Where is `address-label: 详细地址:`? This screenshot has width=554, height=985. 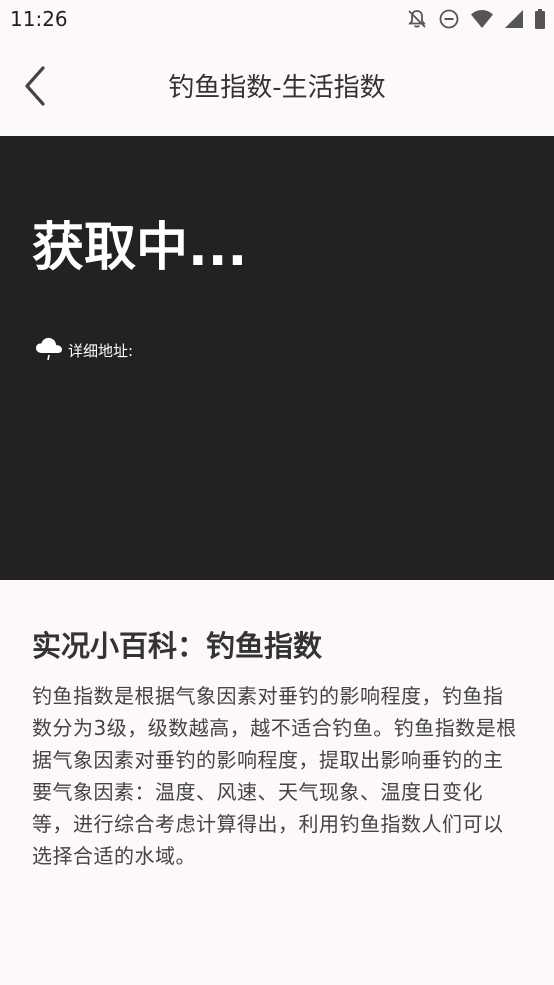
address-label: 详细地址: is located at coordinates (101, 350).